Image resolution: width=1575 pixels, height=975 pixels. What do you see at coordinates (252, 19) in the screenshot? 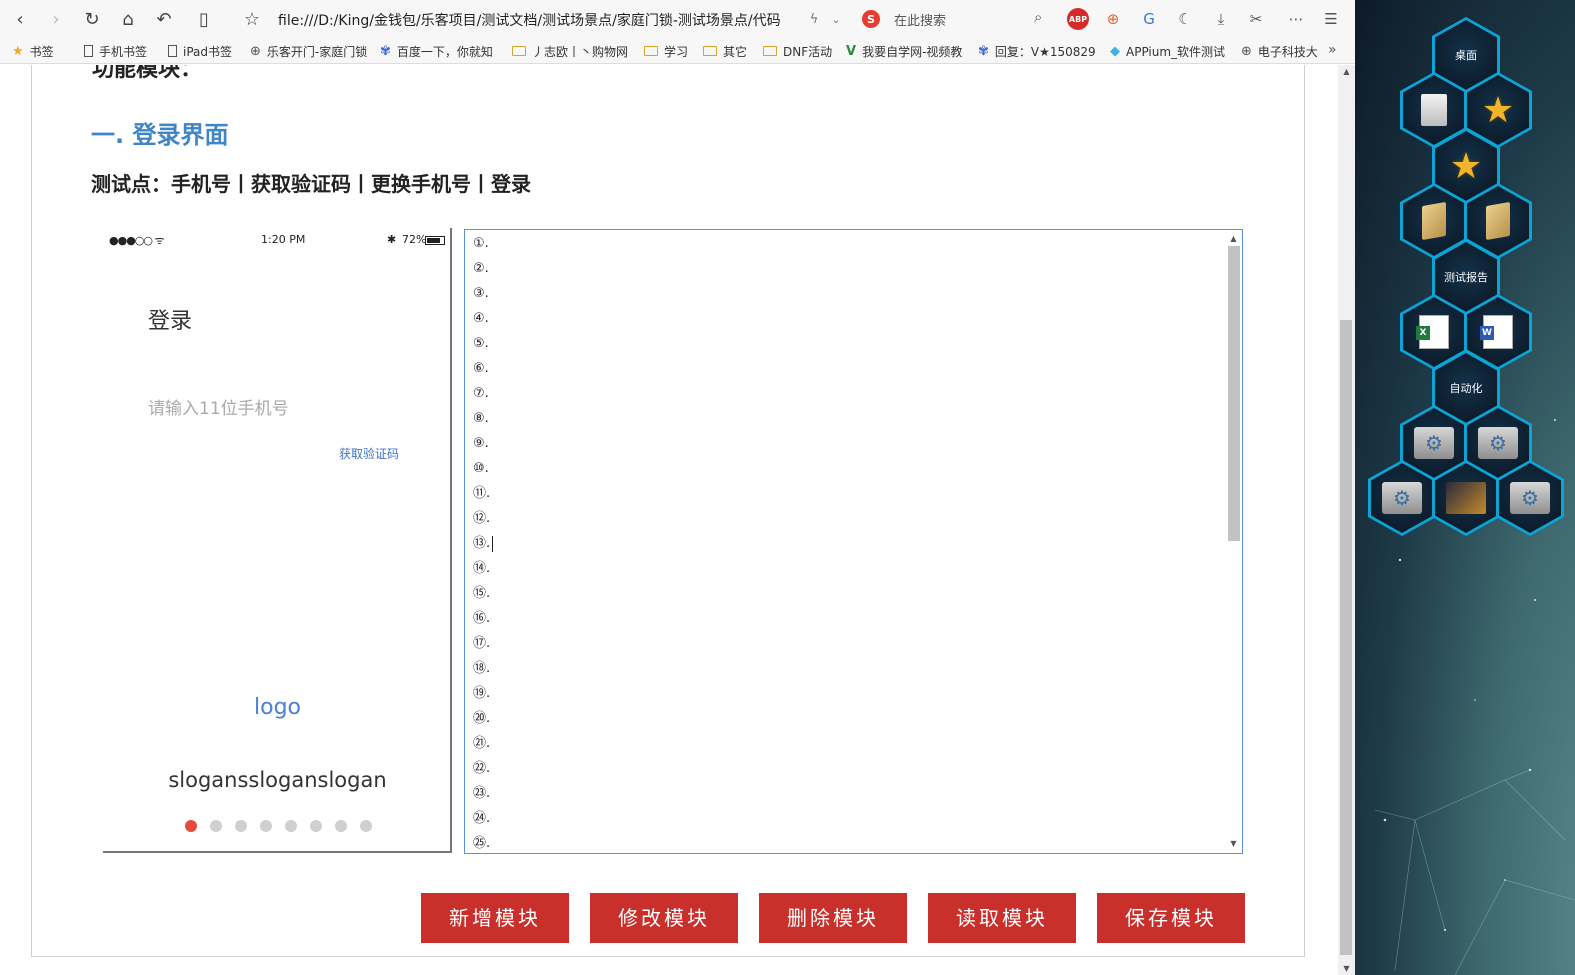
I see `bookmark-star-icon: ☆` at bounding box center [252, 19].